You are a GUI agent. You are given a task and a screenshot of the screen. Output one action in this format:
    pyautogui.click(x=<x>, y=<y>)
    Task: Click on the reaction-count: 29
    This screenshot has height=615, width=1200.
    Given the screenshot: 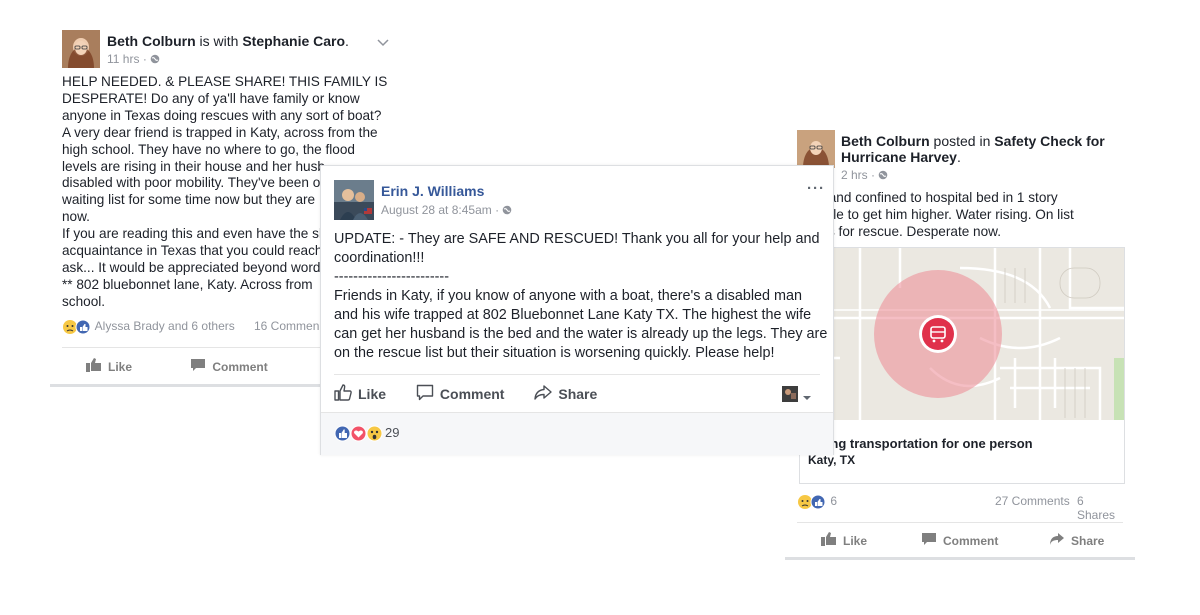 What is the action you would take?
    pyautogui.click(x=392, y=432)
    